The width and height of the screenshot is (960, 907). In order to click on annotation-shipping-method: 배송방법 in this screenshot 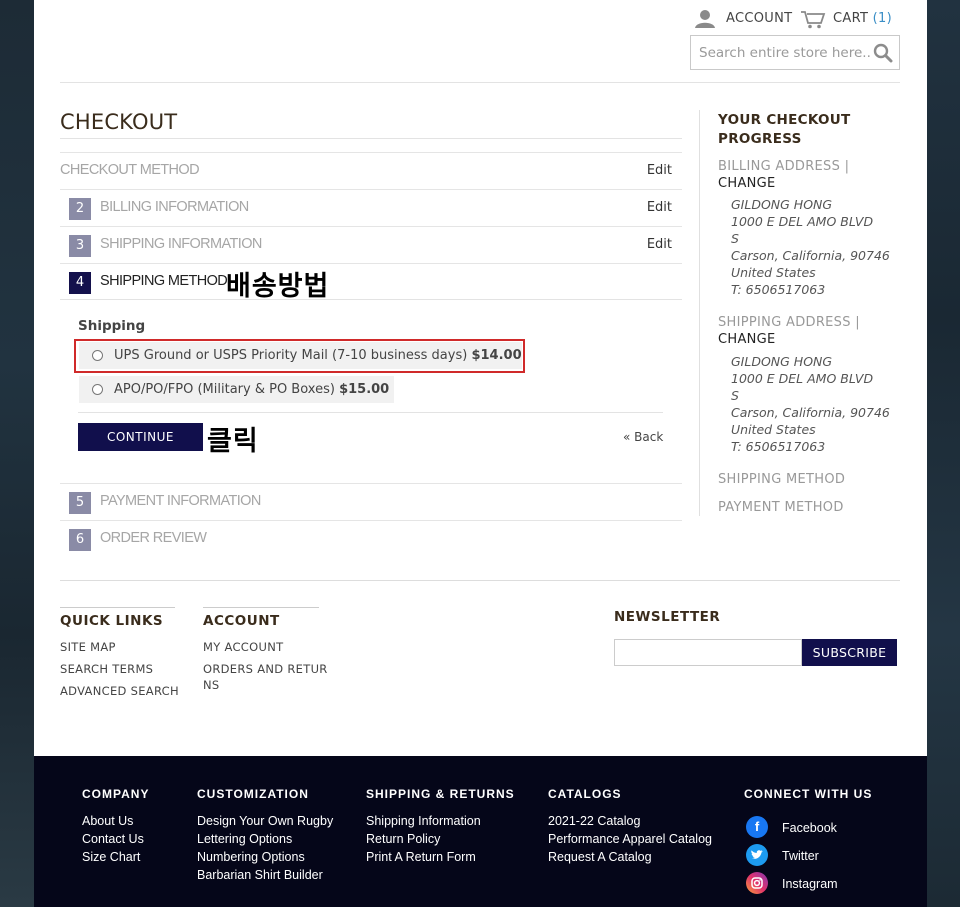, I will do `click(278, 286)`.